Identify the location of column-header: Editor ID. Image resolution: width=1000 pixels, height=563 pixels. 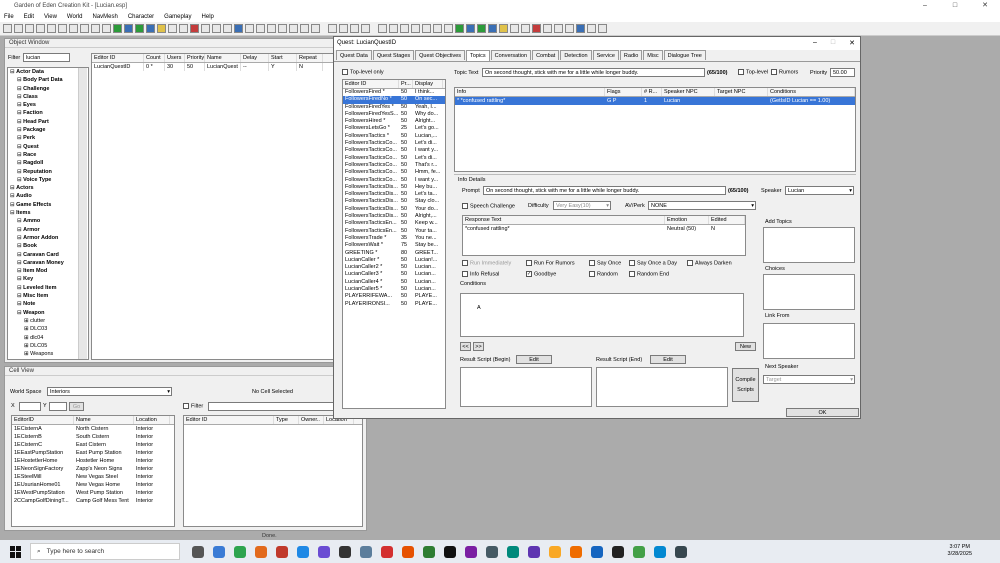
(118, 58).